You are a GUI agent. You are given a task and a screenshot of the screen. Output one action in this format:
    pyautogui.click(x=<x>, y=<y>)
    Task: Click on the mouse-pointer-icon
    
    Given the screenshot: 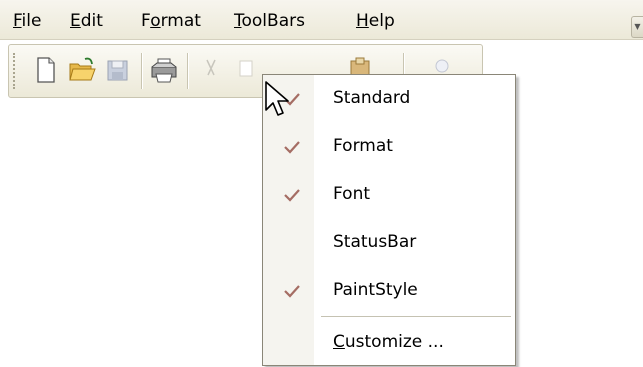 What is the action you would take?
    pyautogui.click(x=277, y=98)
    